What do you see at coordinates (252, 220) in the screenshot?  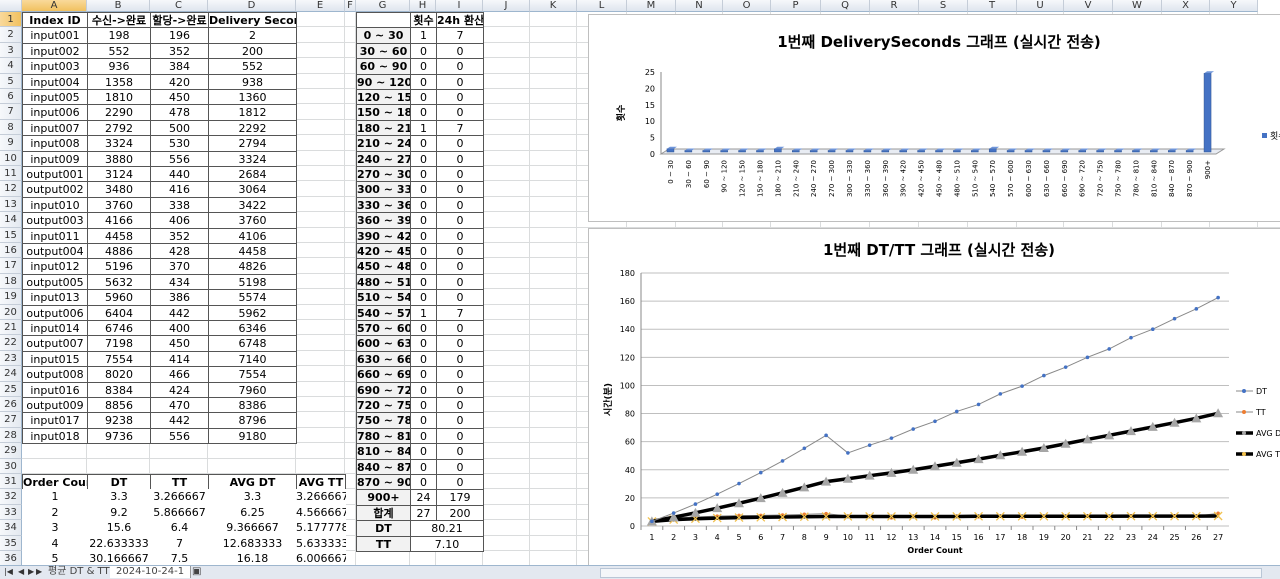 I see `table-cell: 3760` at bounding box center [252, 220].